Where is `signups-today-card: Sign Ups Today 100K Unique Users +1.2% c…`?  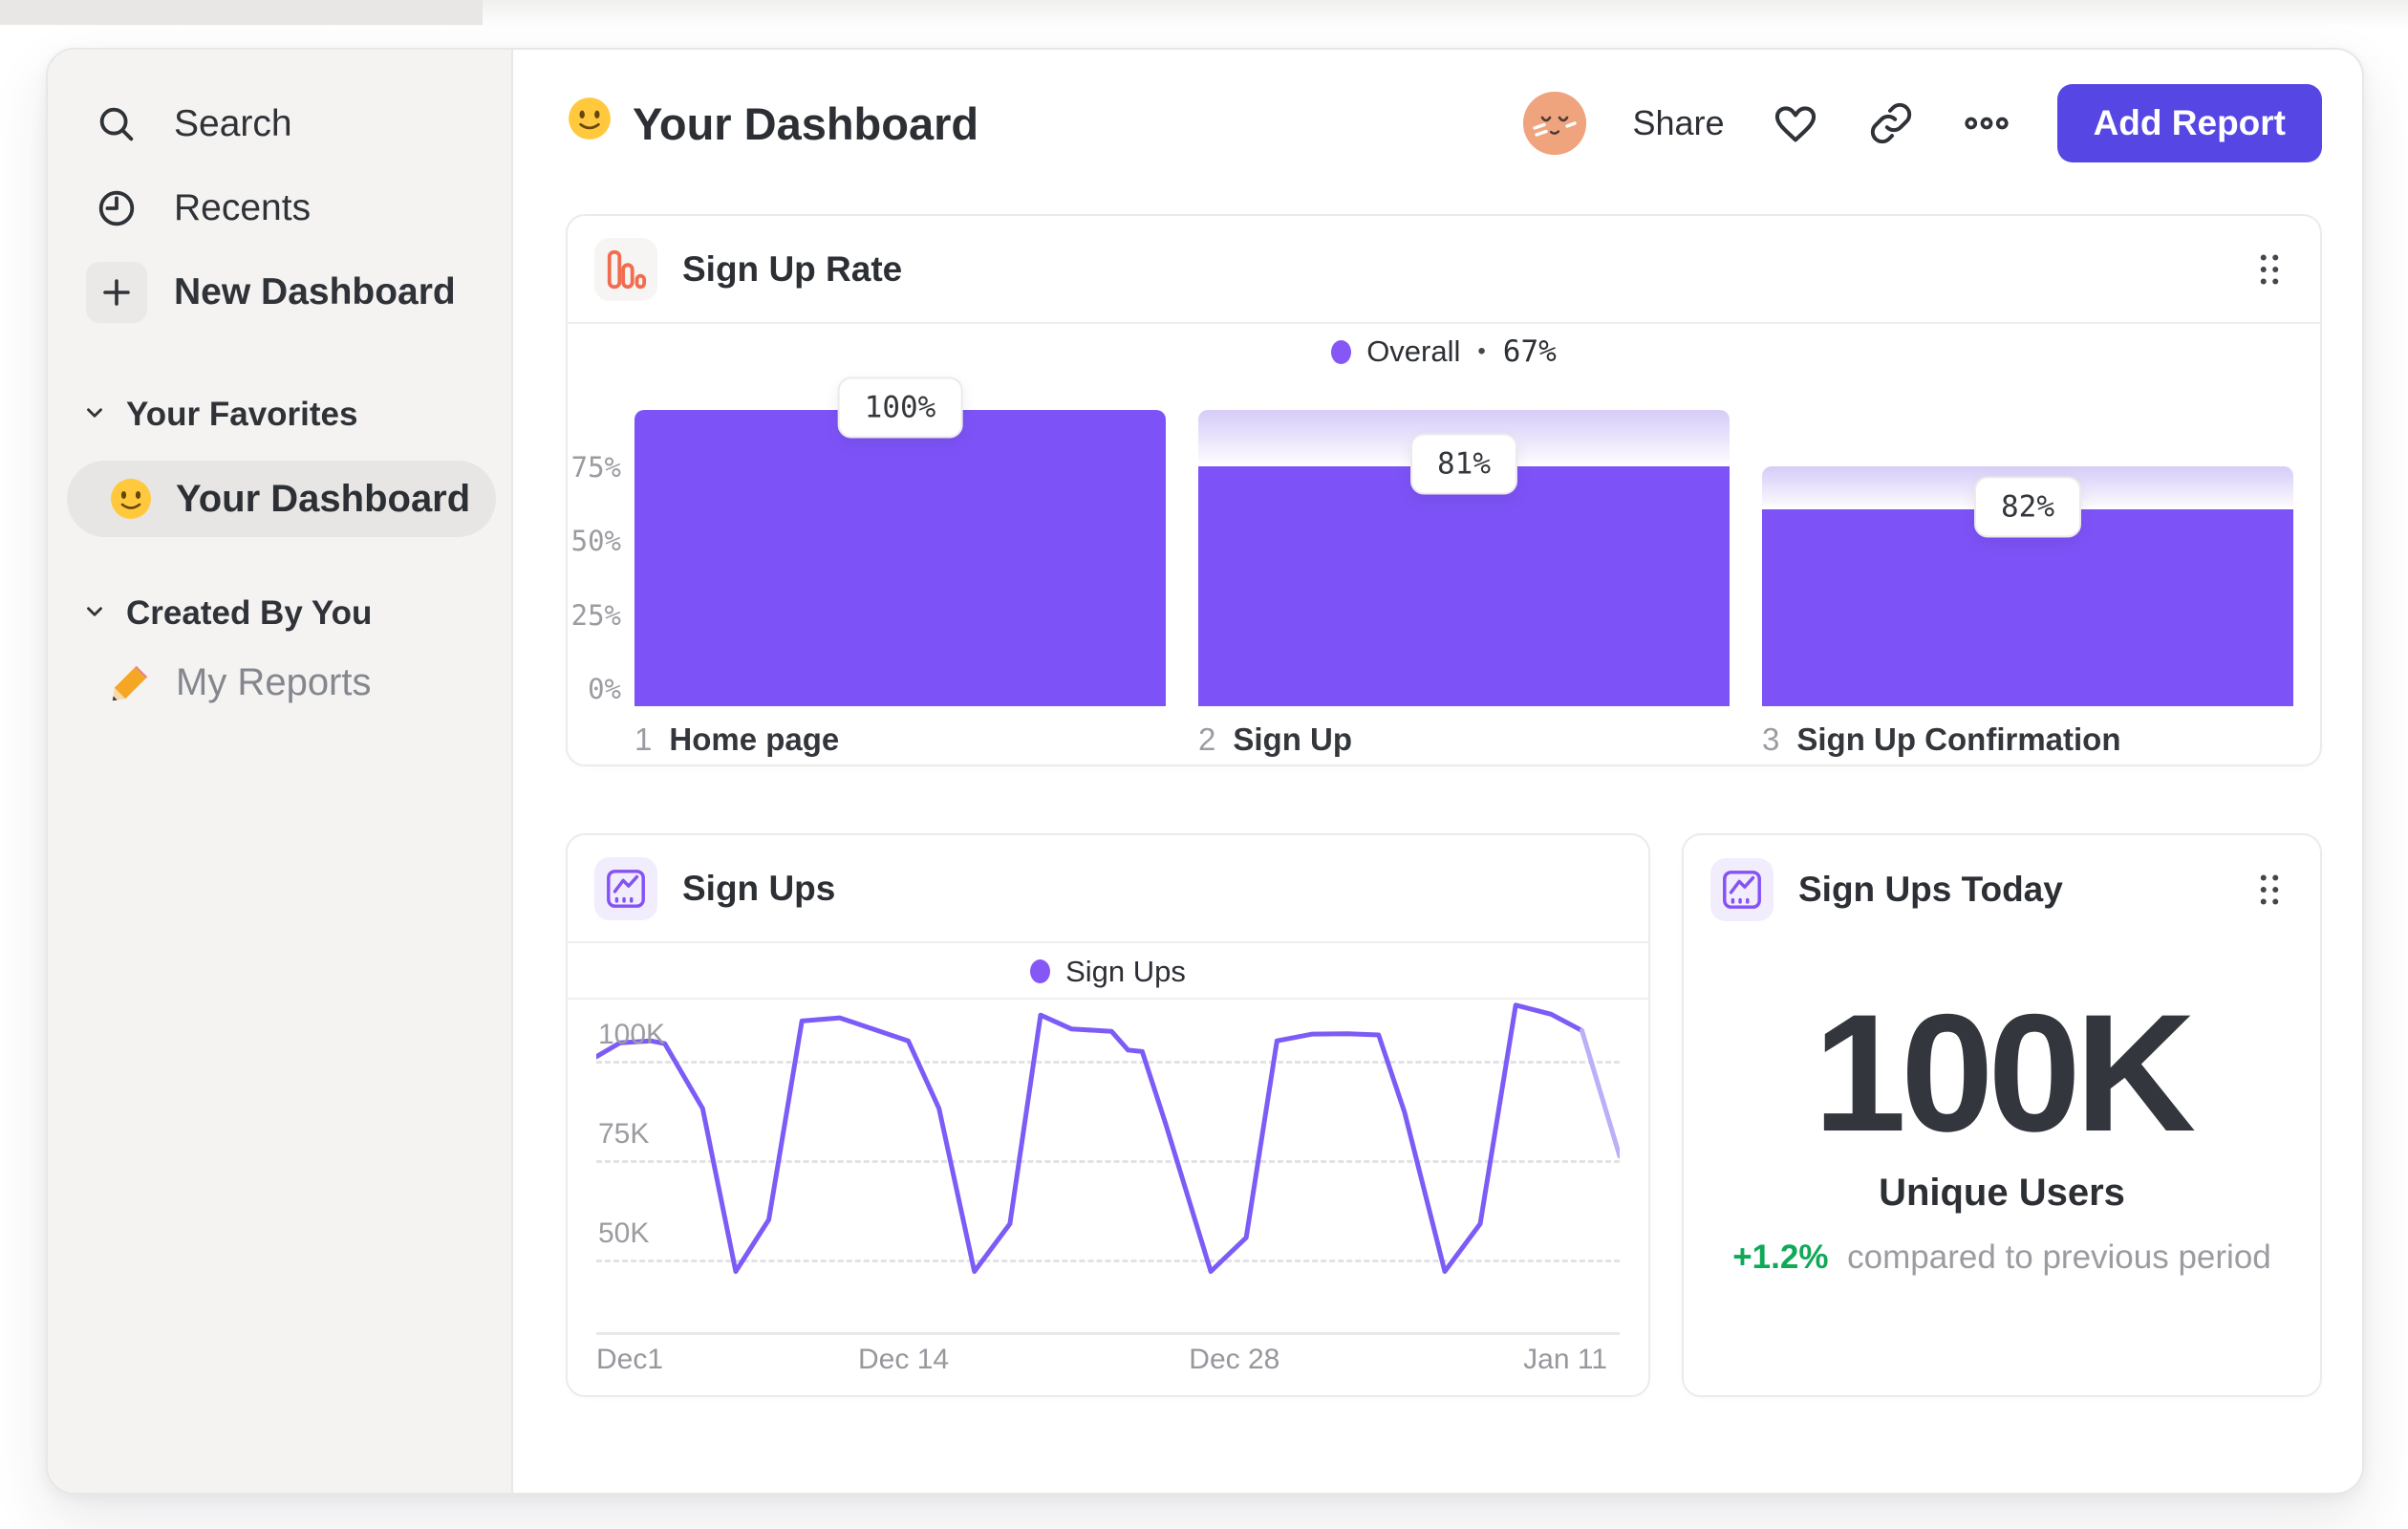 signups-today-card: Sign Ups Today 100K Unique Users +1.2% c… is located at coordinates (2002, 1115).